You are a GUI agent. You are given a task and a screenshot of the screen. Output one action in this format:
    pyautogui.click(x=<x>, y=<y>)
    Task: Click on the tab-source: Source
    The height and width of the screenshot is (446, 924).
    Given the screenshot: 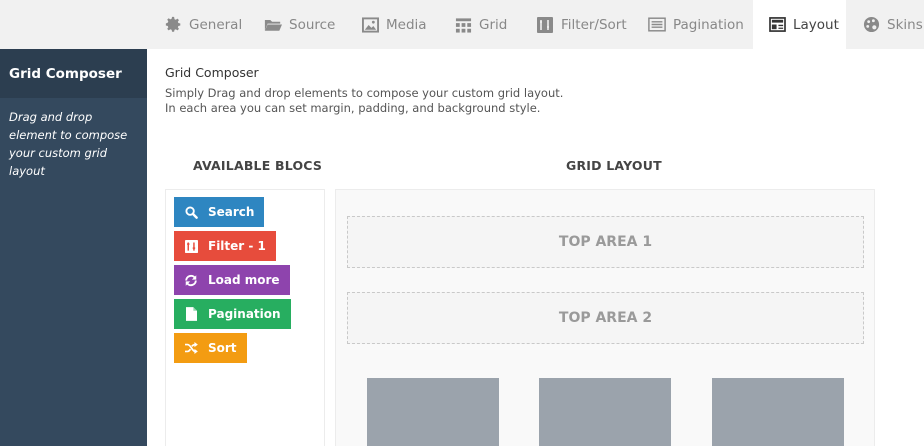 What is the action you would take?
    pyautogui.click(x=299, y=24)
    